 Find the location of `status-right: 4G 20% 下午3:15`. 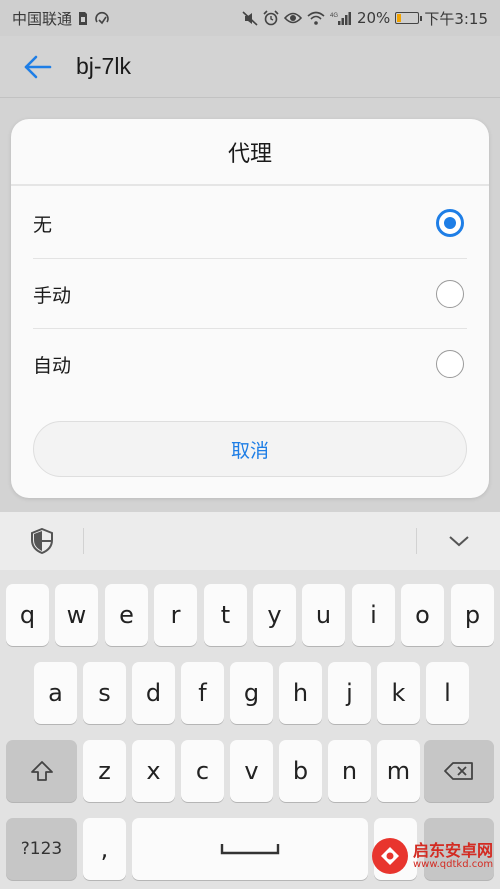

status-right: 4G 20% 下午3:15 is located at coordinates (365, 18).